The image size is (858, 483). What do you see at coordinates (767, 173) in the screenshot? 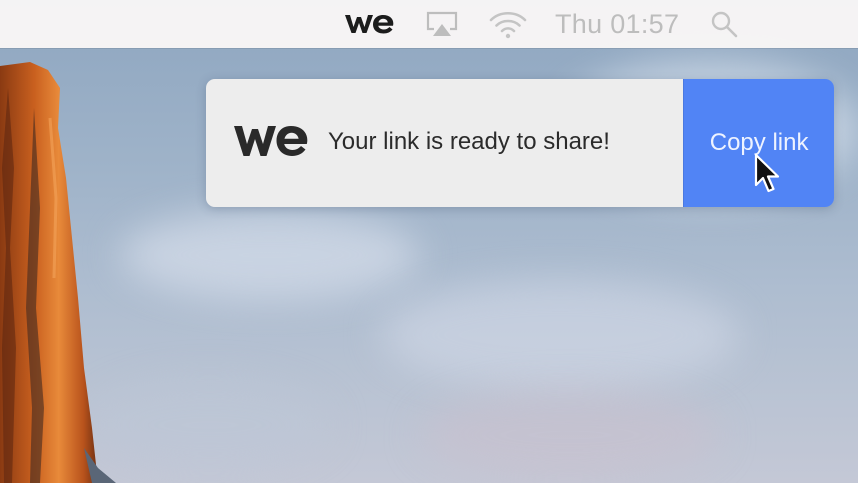
I see `arrow-cursor-icon` at bounding box center [767, 173].